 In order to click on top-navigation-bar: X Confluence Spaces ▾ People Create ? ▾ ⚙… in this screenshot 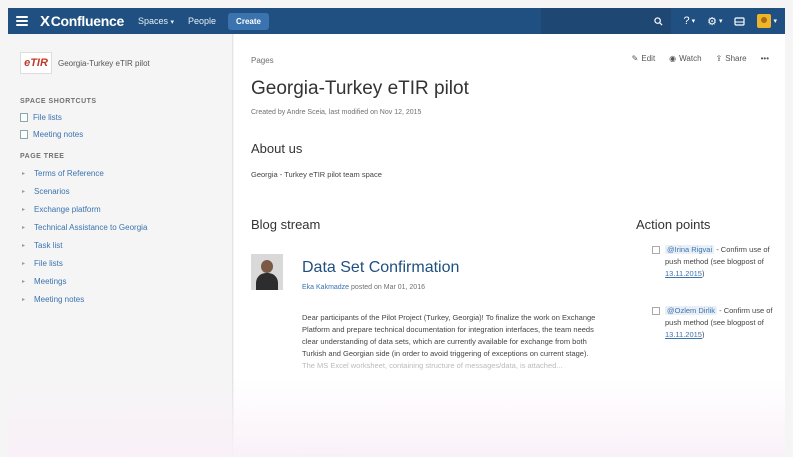, I will do `click(396, 21)`.